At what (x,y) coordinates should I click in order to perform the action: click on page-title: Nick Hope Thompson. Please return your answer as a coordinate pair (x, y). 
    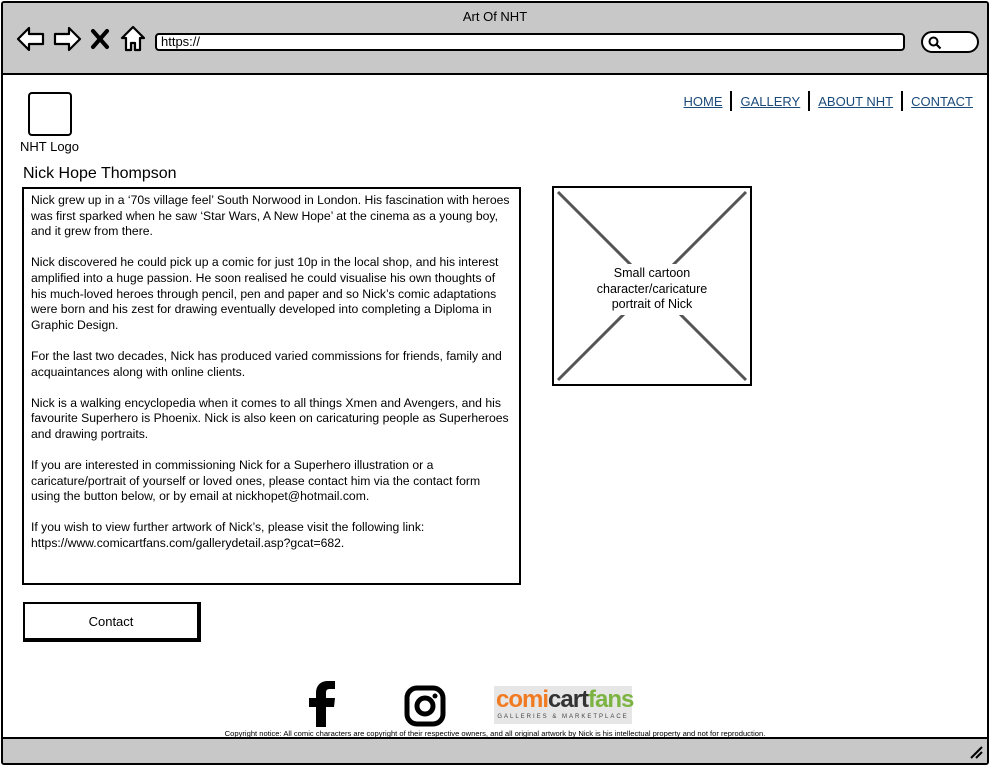
    Looking at the image, I should click on (100, 173).